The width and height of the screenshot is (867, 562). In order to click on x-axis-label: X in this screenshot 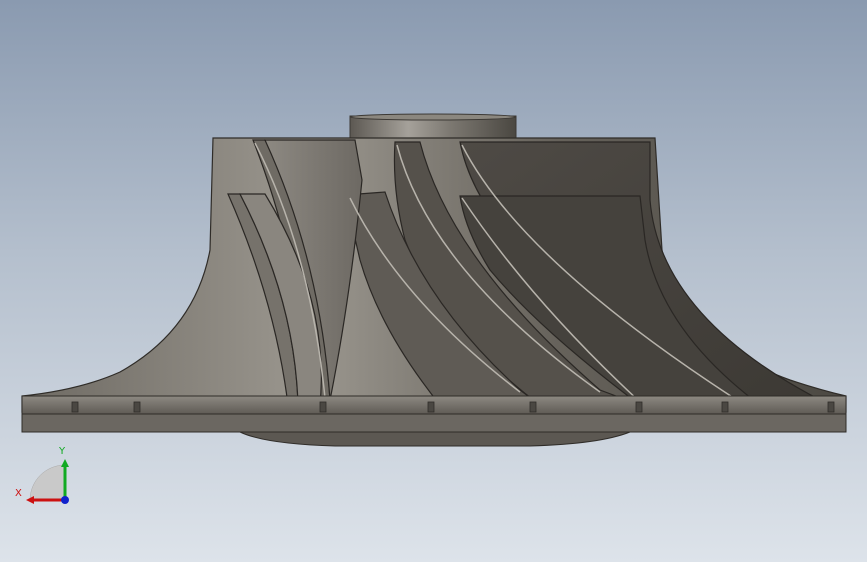, I will do `click(18, 493)`.